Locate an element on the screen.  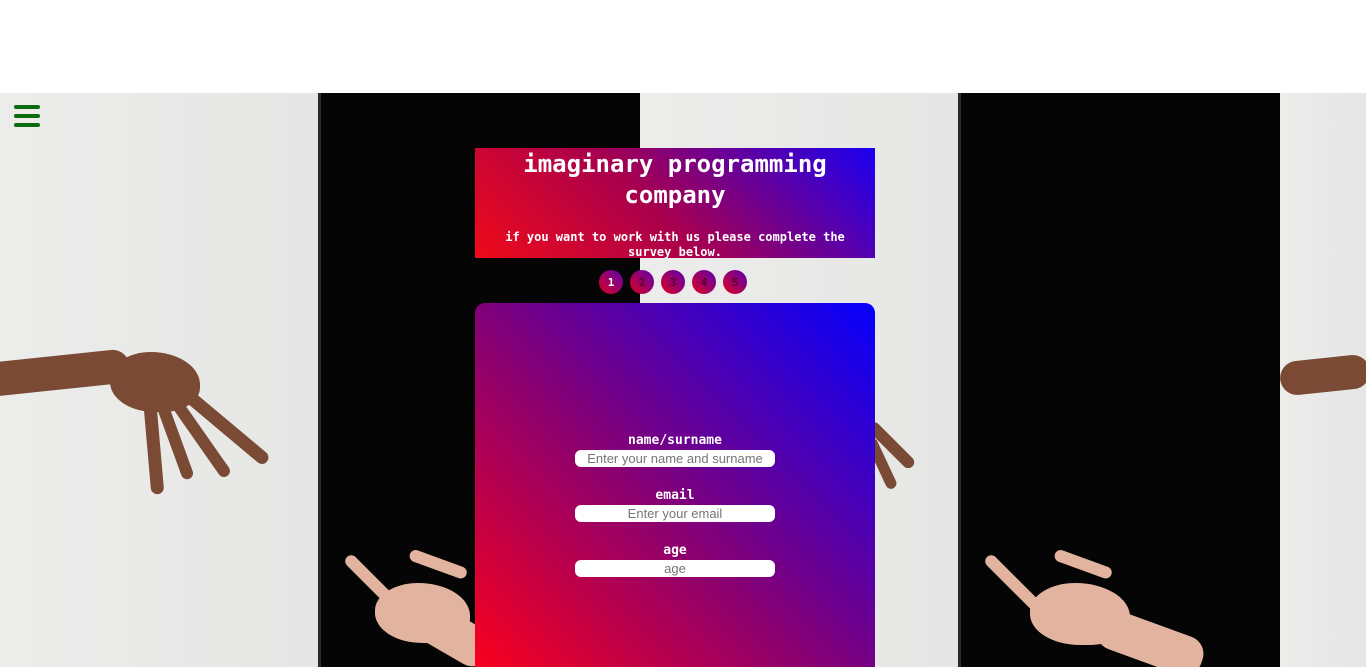
hamburger-menu-icon is located at coordinates (27, 116).